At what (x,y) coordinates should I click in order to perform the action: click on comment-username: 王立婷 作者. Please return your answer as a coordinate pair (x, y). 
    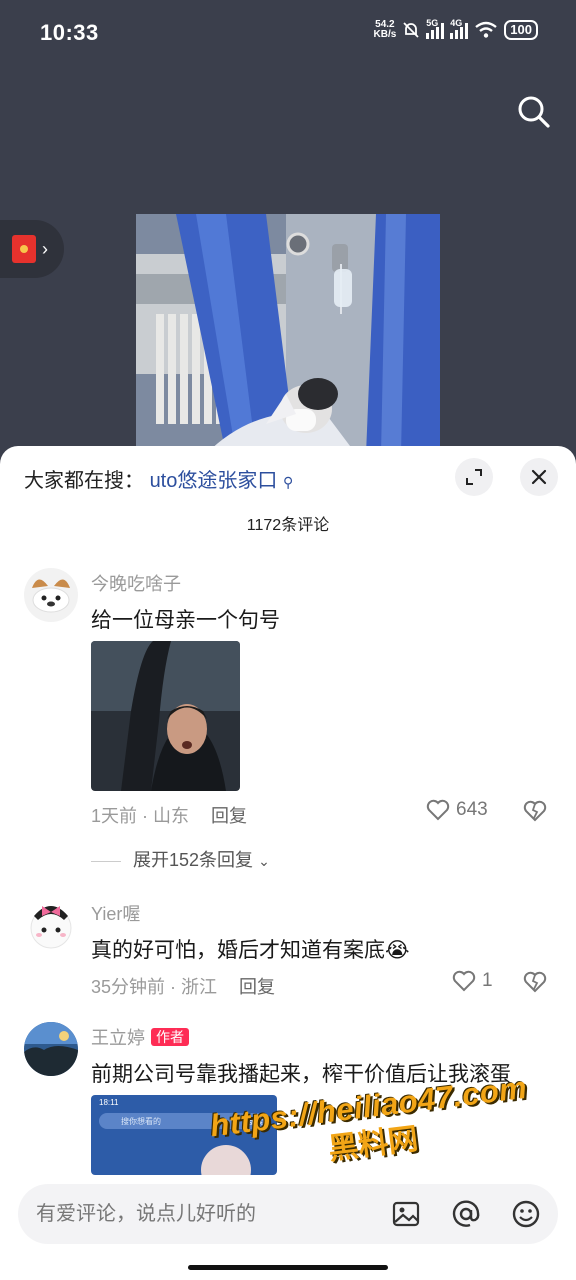
    Looking at the image, I should click on (140, 1037).